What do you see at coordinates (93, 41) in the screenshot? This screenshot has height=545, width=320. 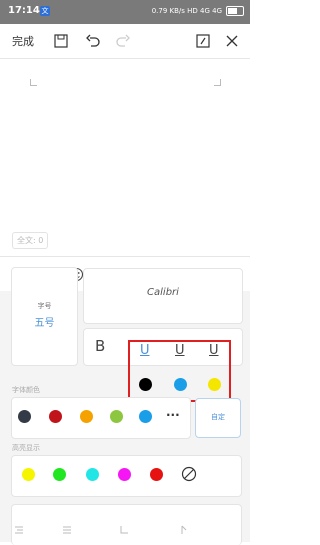 I see `undo-icon` at bounding box center [93, 41].